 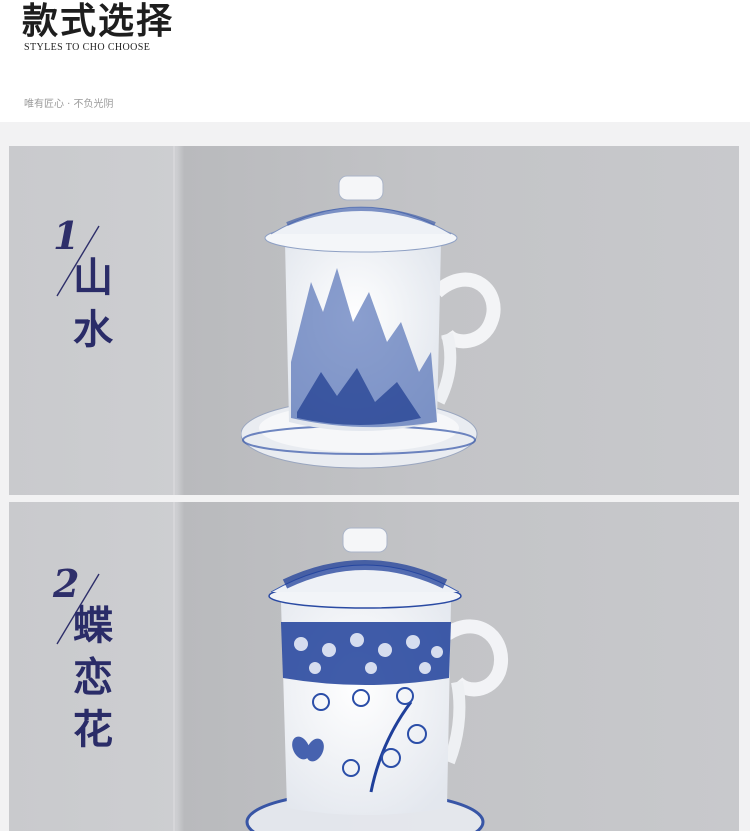 I want to click on tagline: 唯有匠心 · 不负光阴, so click(x=69, y=104).